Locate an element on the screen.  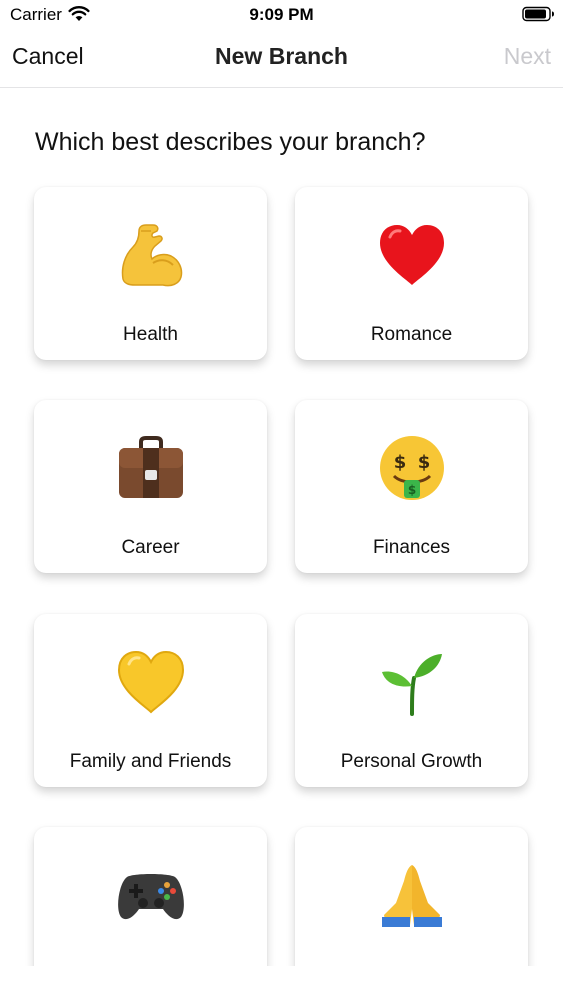
category-label: Personal Growth is located at coordinates (411, 761).